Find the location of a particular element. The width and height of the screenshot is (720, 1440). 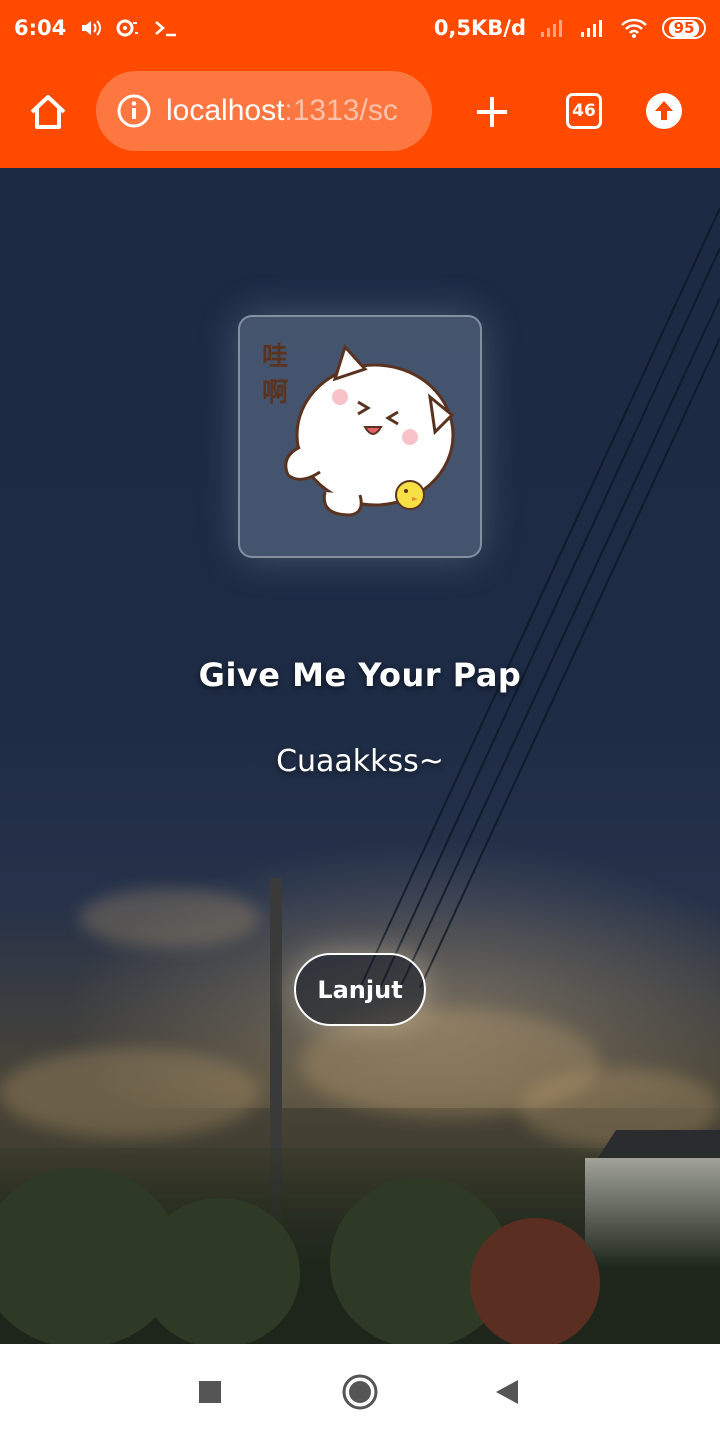

sticker-text-2: 啊 is located at coordinates (275, 393).